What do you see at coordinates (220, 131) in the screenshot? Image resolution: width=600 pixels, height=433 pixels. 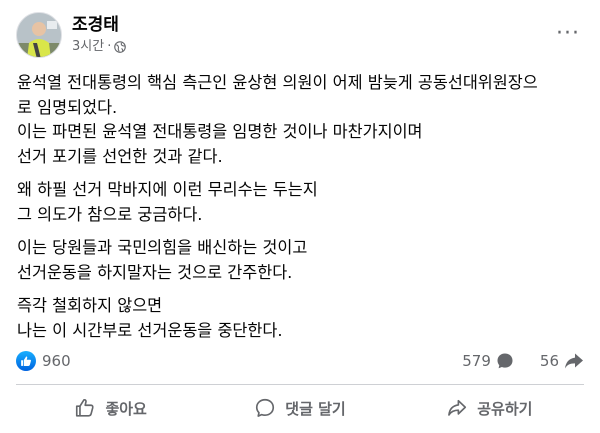 I see `post-text-line: 이는 파면된 윤석열 전대통령을 임명한 것이나 마찬가지이며` at bounding box center [220, 131].